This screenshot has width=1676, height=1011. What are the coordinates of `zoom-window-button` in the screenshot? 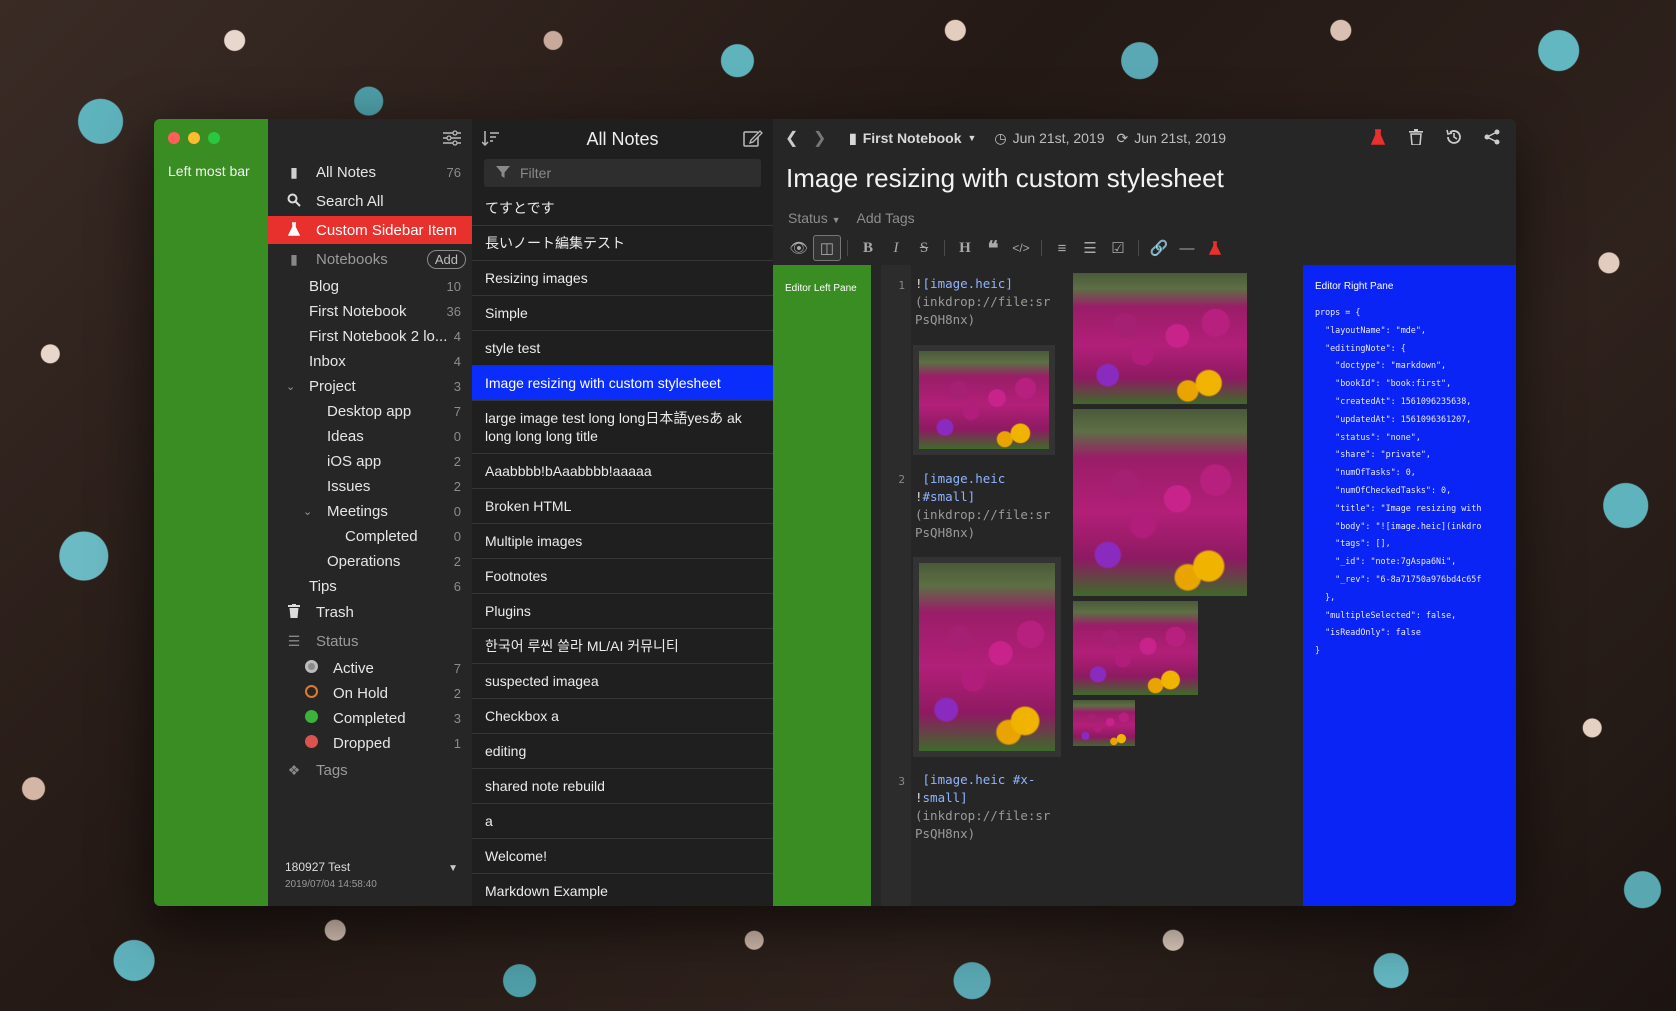 It's located at (214, 138).